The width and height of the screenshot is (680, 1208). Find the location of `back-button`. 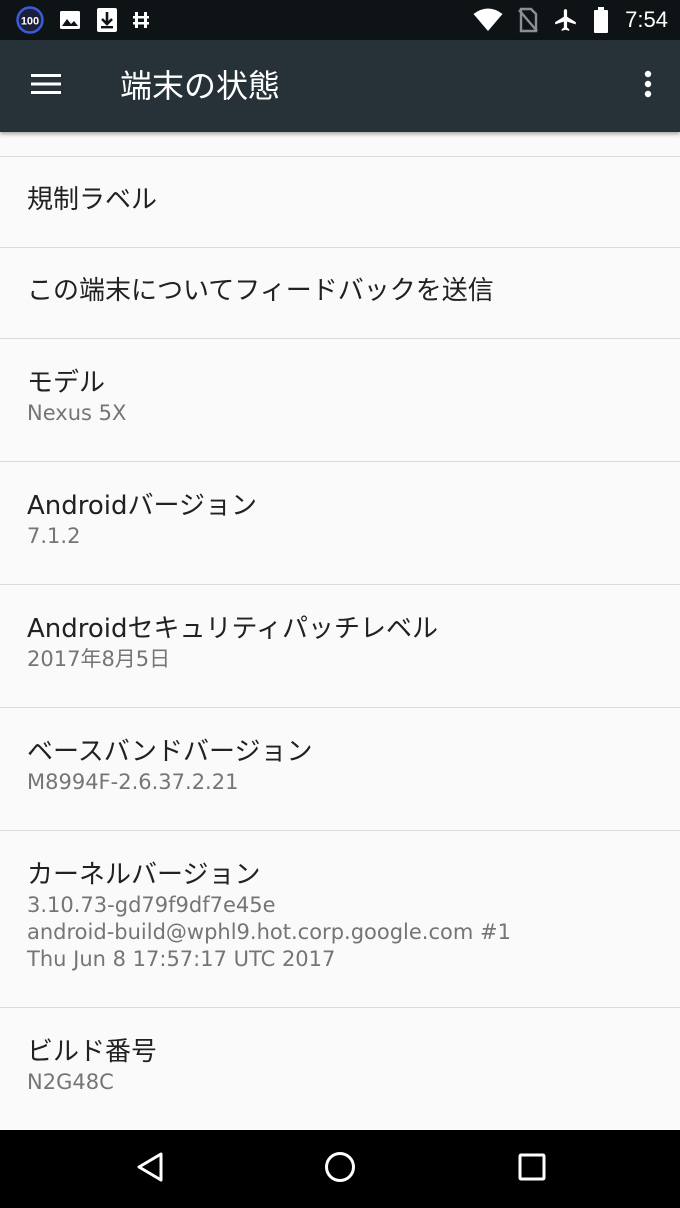

back-button is located at coordinates (150, 1169).